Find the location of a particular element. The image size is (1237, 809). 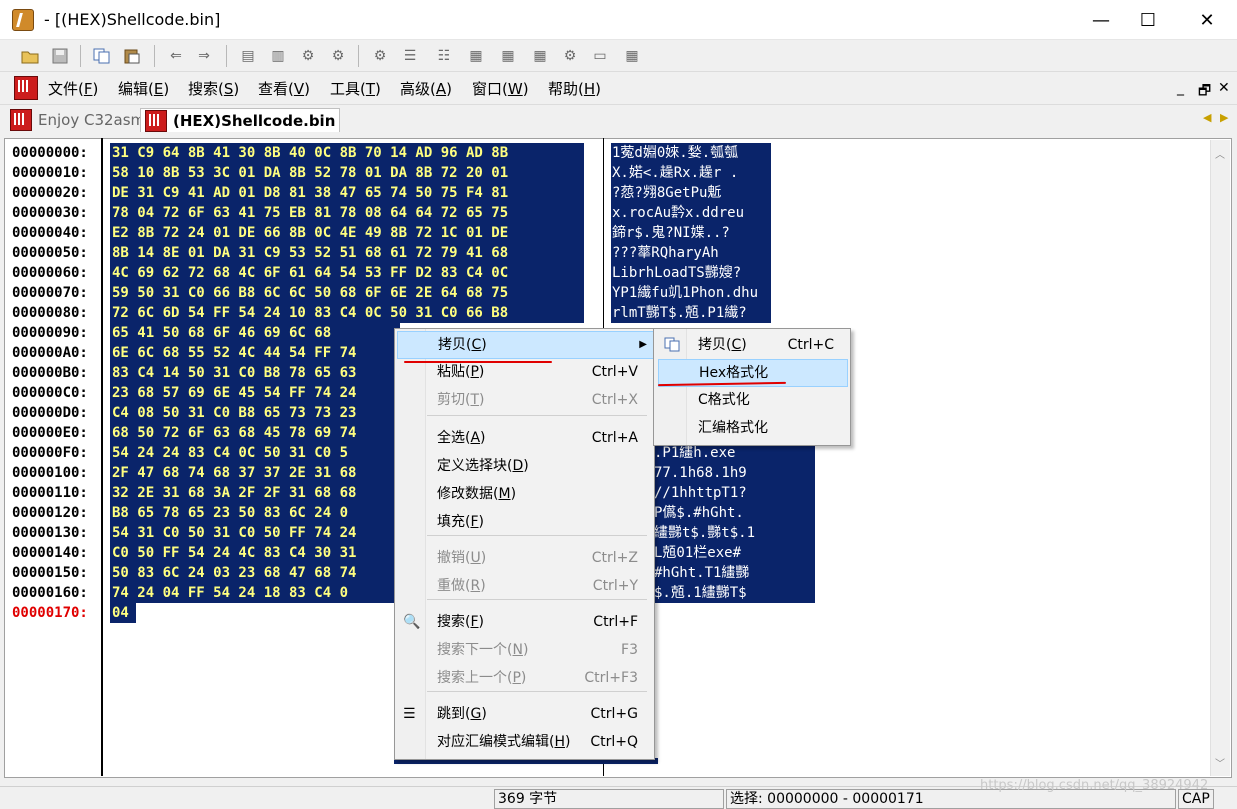

submenu-asm-format: 汇编格式化 is located at coordinates (752, 428).